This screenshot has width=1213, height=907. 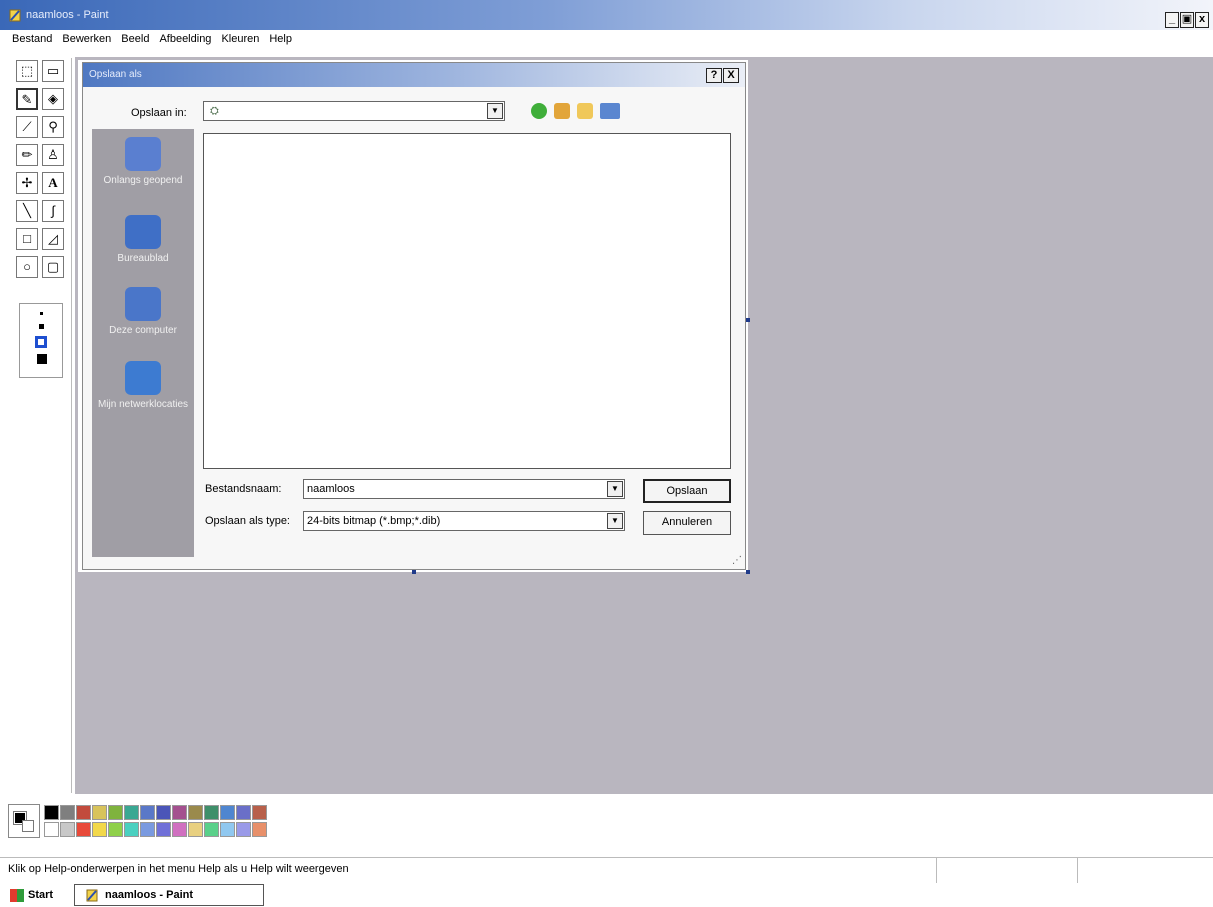 What do you see at coordinates (280, 42) in the screenshot?
I see `menu-help: Help` at bounding box center [280, 42].